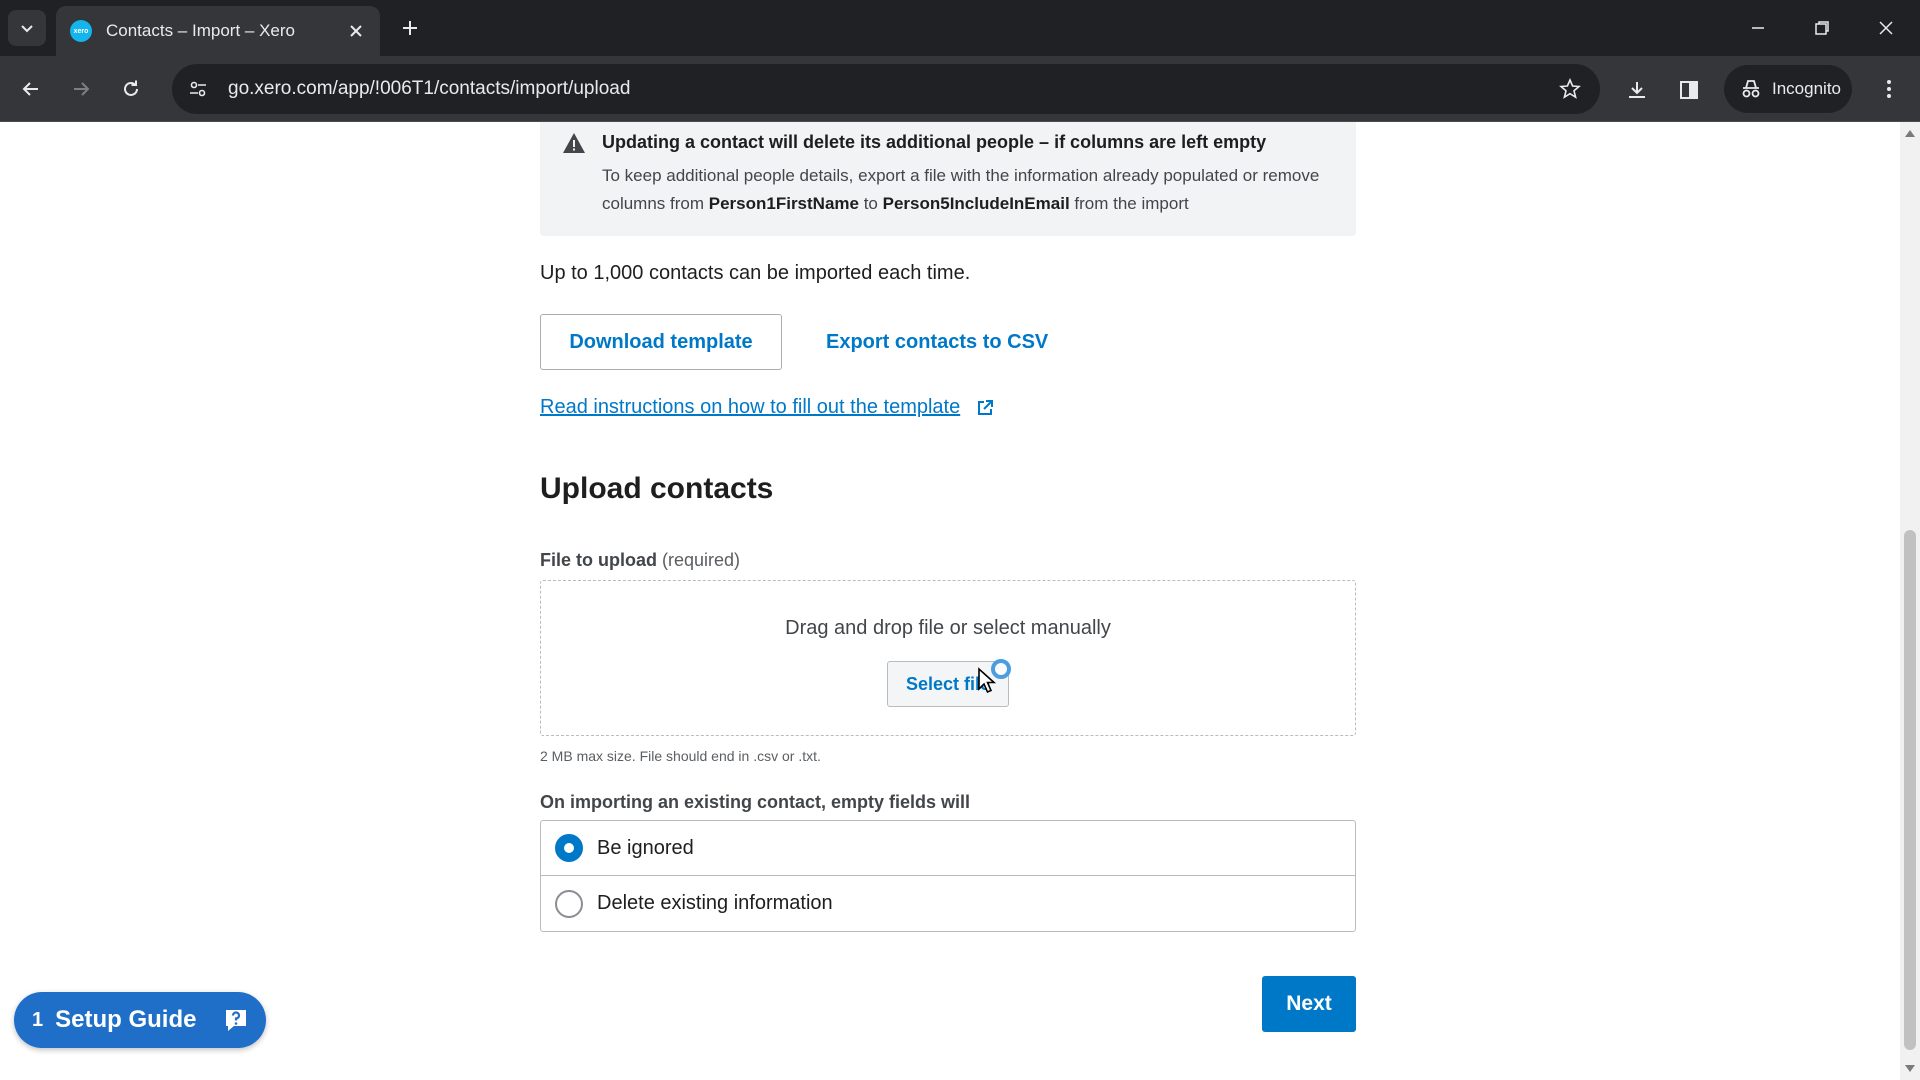 This screenshot has width=1920, height=1080. Describe the element at coordinates (657, 488) in the screenshot. I see `upload-contacts-heading: Upload contacts` at that location.